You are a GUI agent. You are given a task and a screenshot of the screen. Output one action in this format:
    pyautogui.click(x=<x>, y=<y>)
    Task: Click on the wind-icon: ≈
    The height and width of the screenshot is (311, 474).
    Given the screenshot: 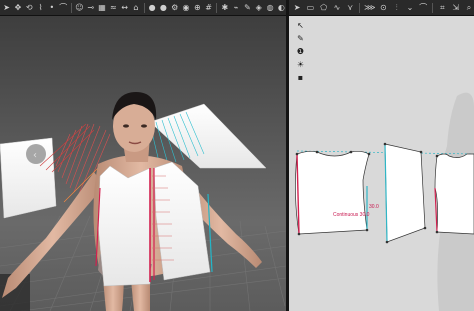 What is the action you would take?
    pyautogui.click(x=113, y=7)
    